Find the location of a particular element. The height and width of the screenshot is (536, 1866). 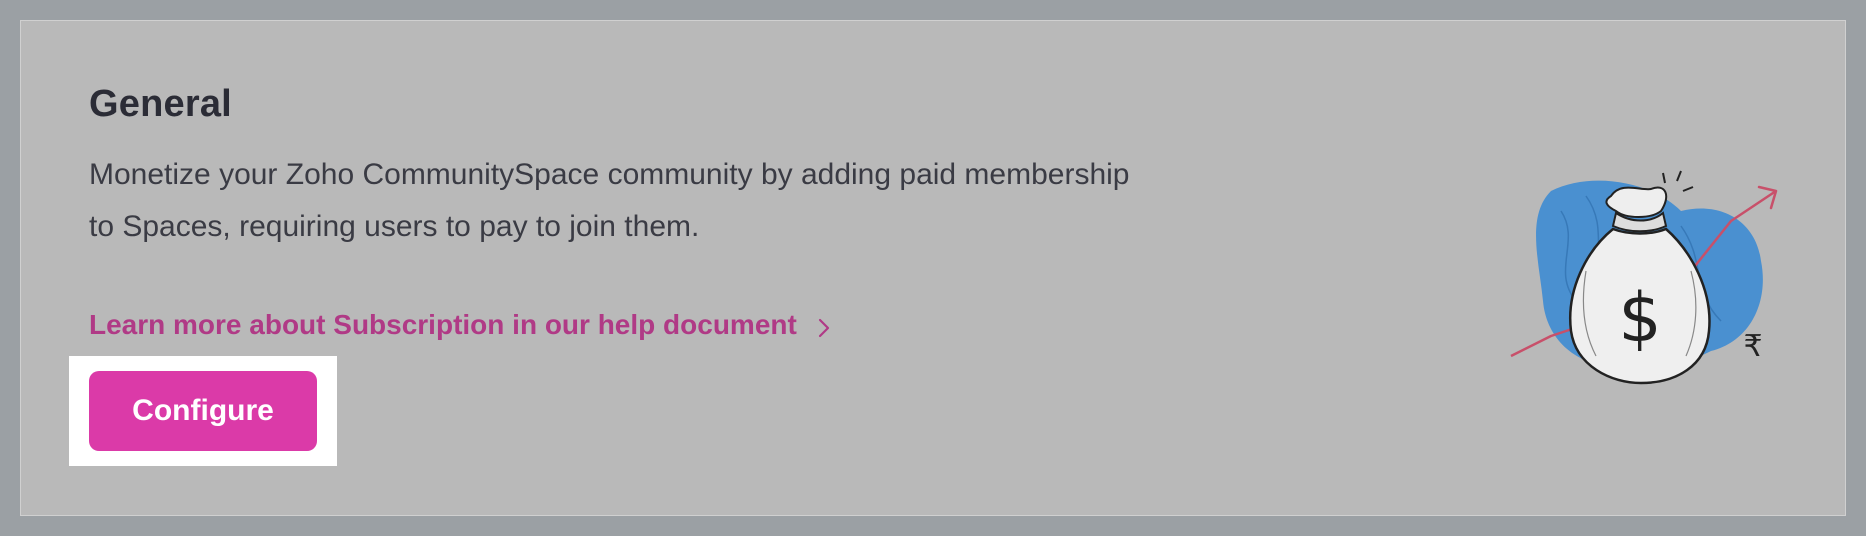

dollar-sign: $ is located at coordinates (1639, 318).